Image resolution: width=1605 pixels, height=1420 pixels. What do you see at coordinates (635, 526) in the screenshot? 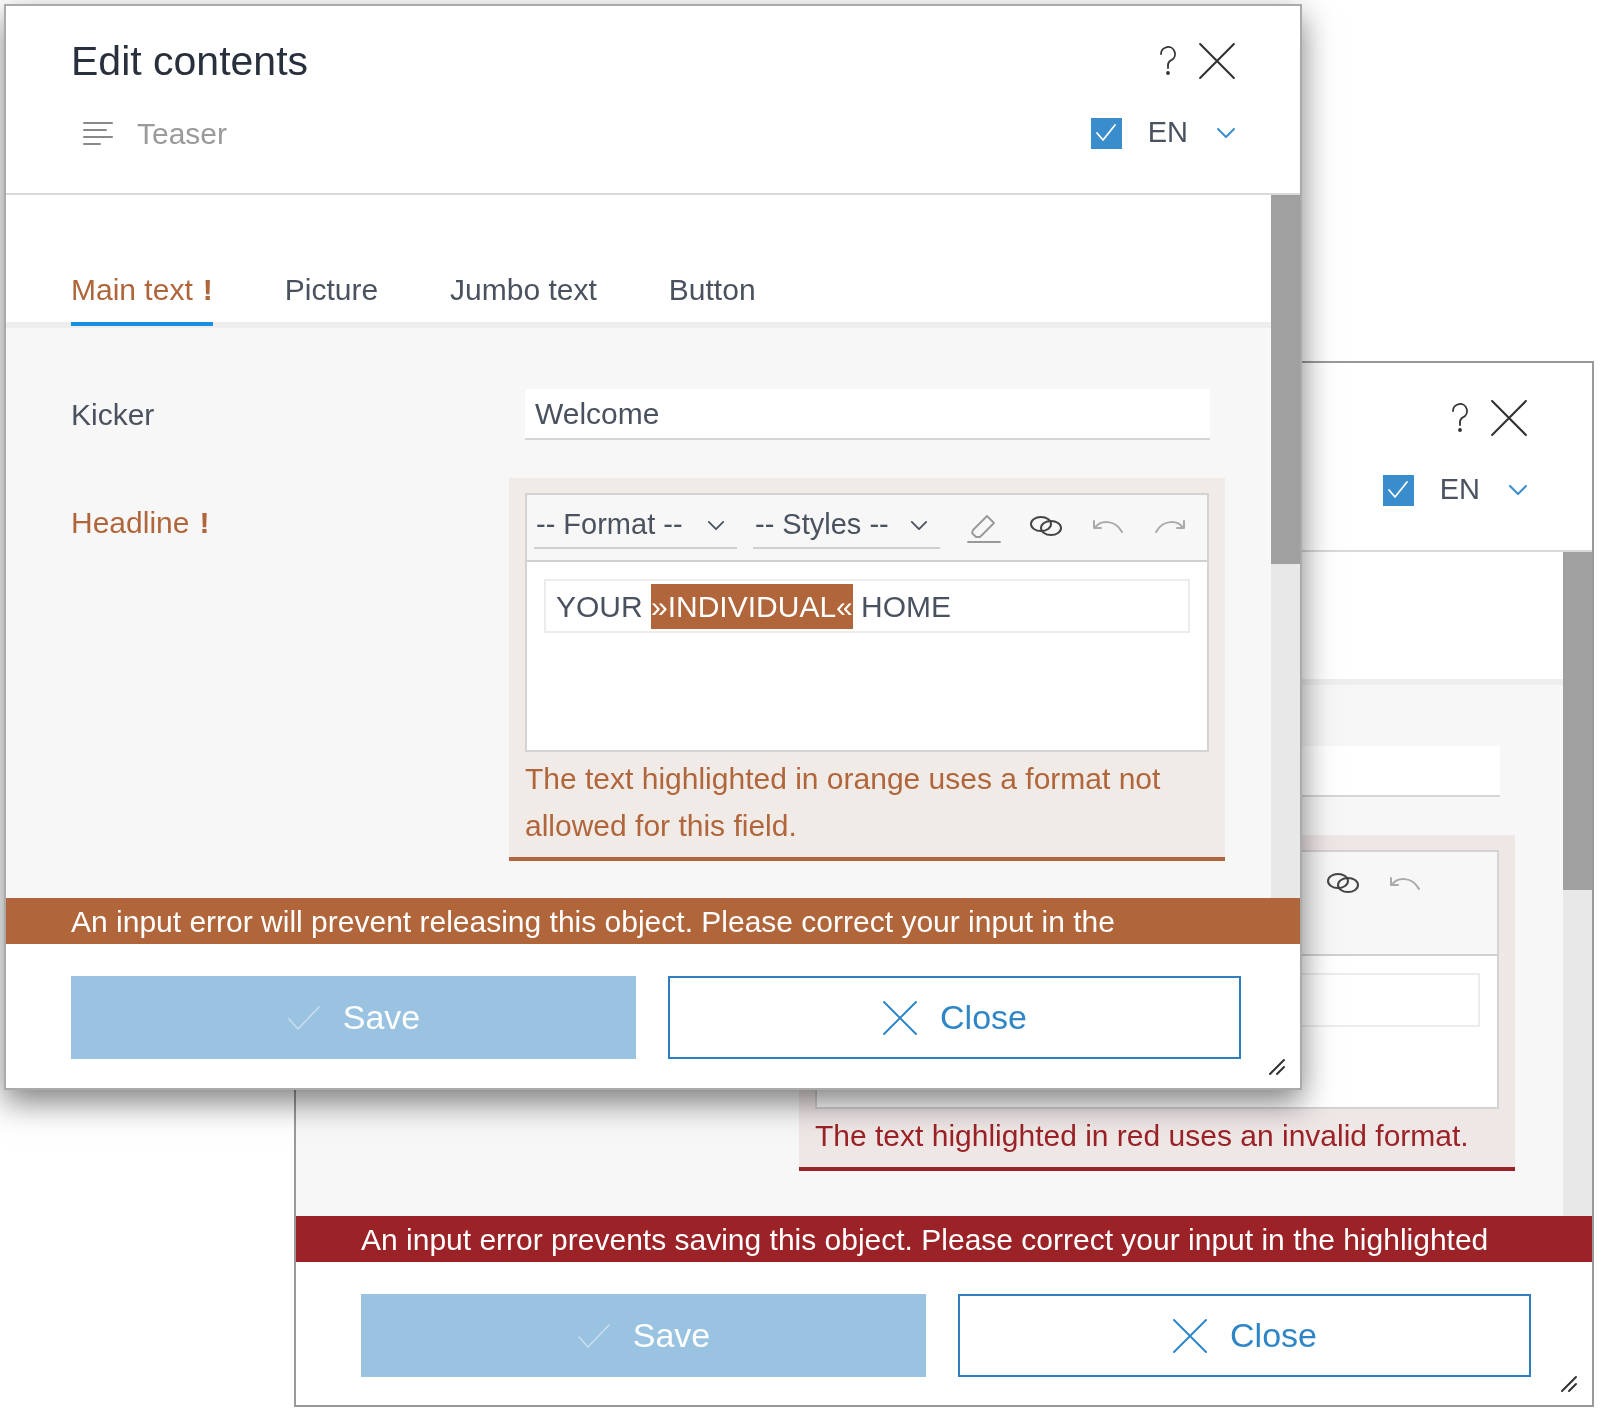
I see `format-select: -- Format --` at bounding box center [635, 526].